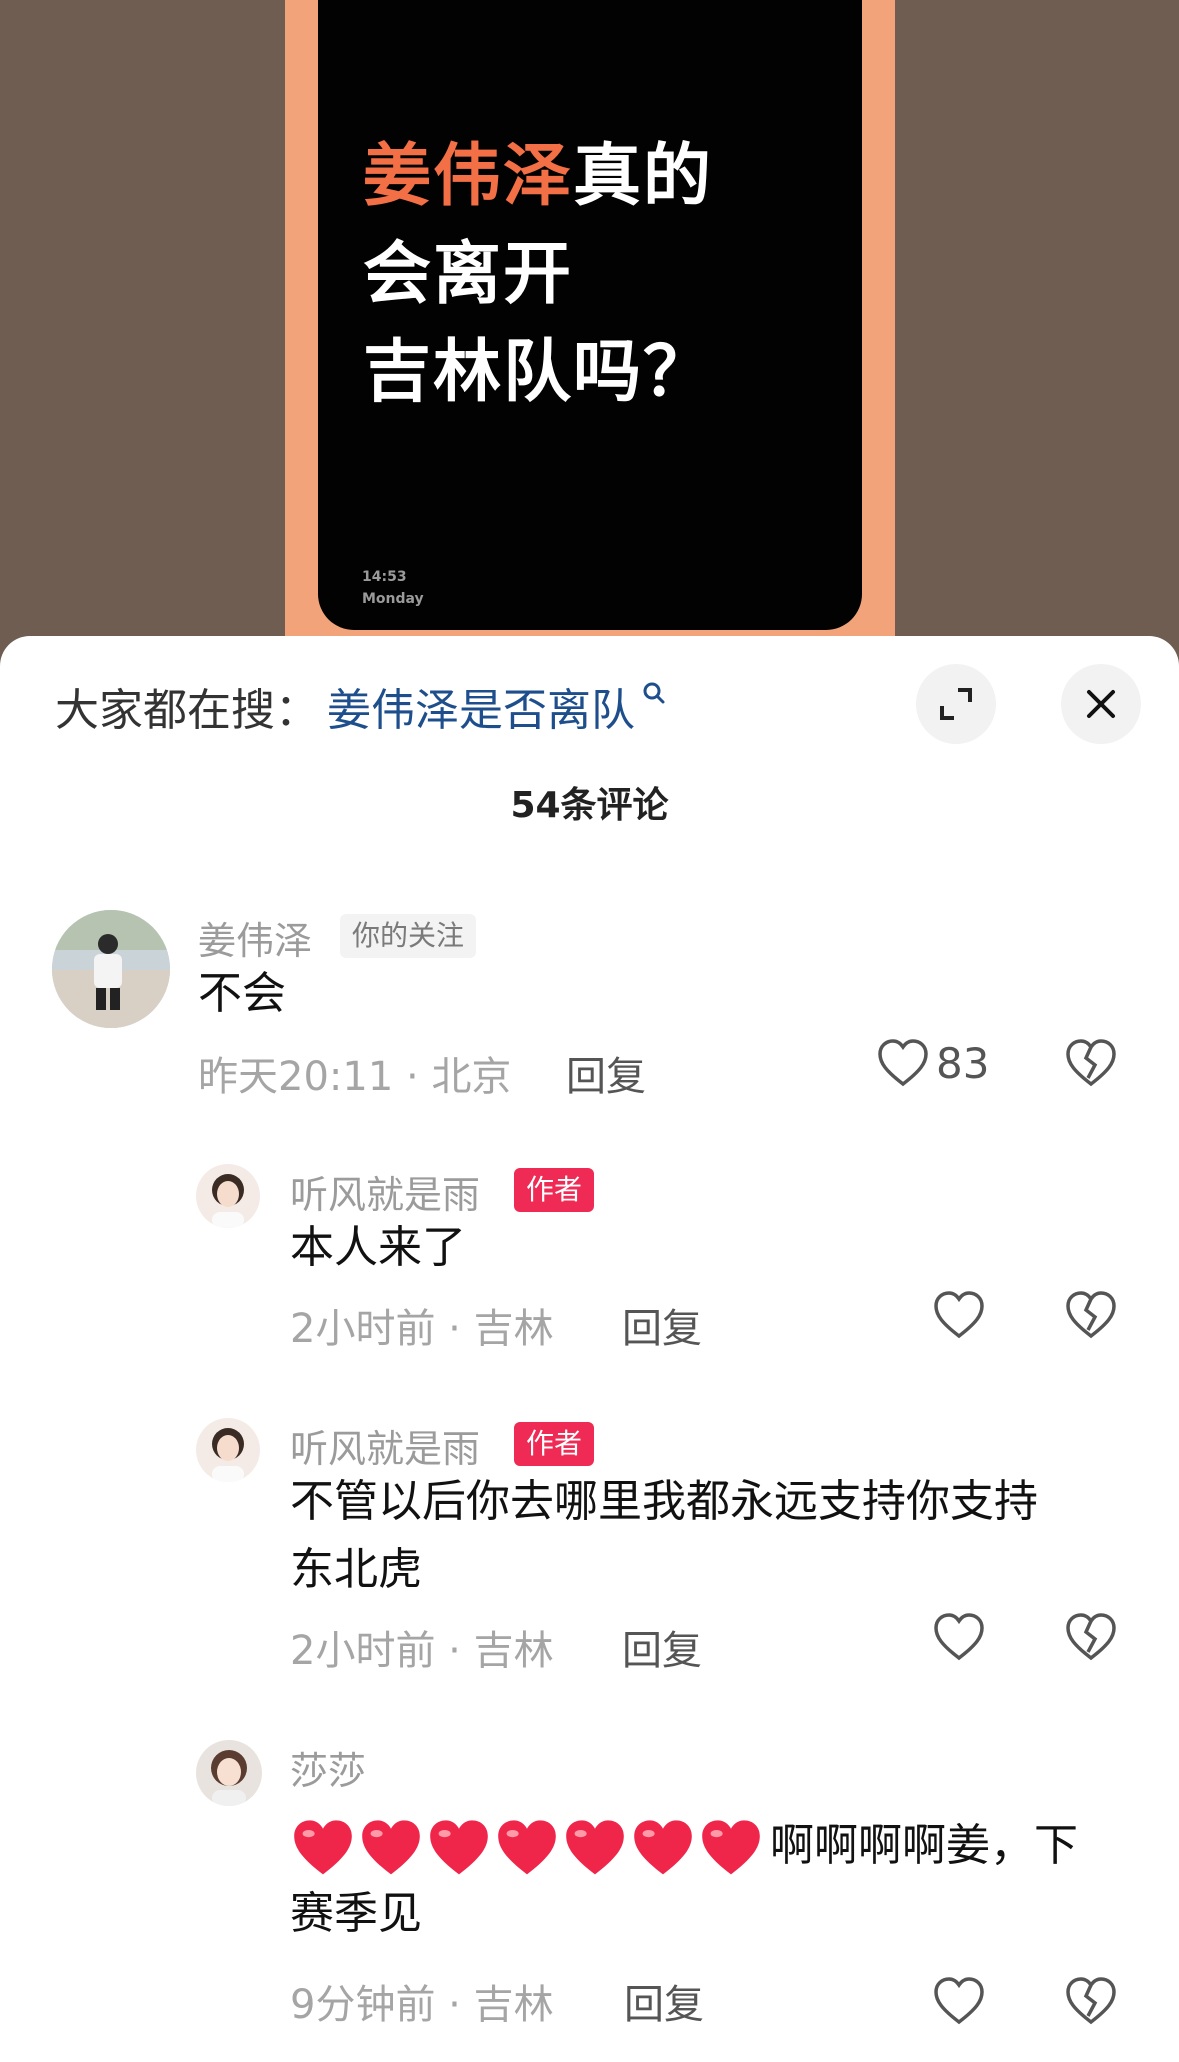 This screenshot has height=2062, width=1179. I want to click on comment-text-line: 东北虎, so click(356, 1569).